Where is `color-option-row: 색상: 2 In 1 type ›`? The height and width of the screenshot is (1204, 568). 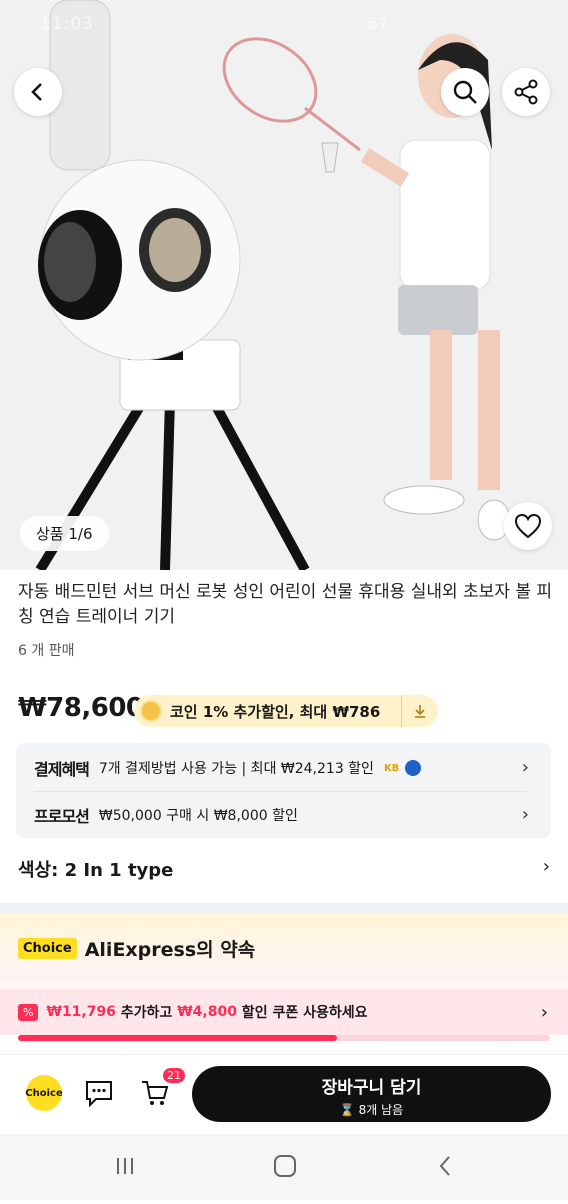
color-option-row: 색상: 2 In 1 type › is located at coordinates (284, 869).